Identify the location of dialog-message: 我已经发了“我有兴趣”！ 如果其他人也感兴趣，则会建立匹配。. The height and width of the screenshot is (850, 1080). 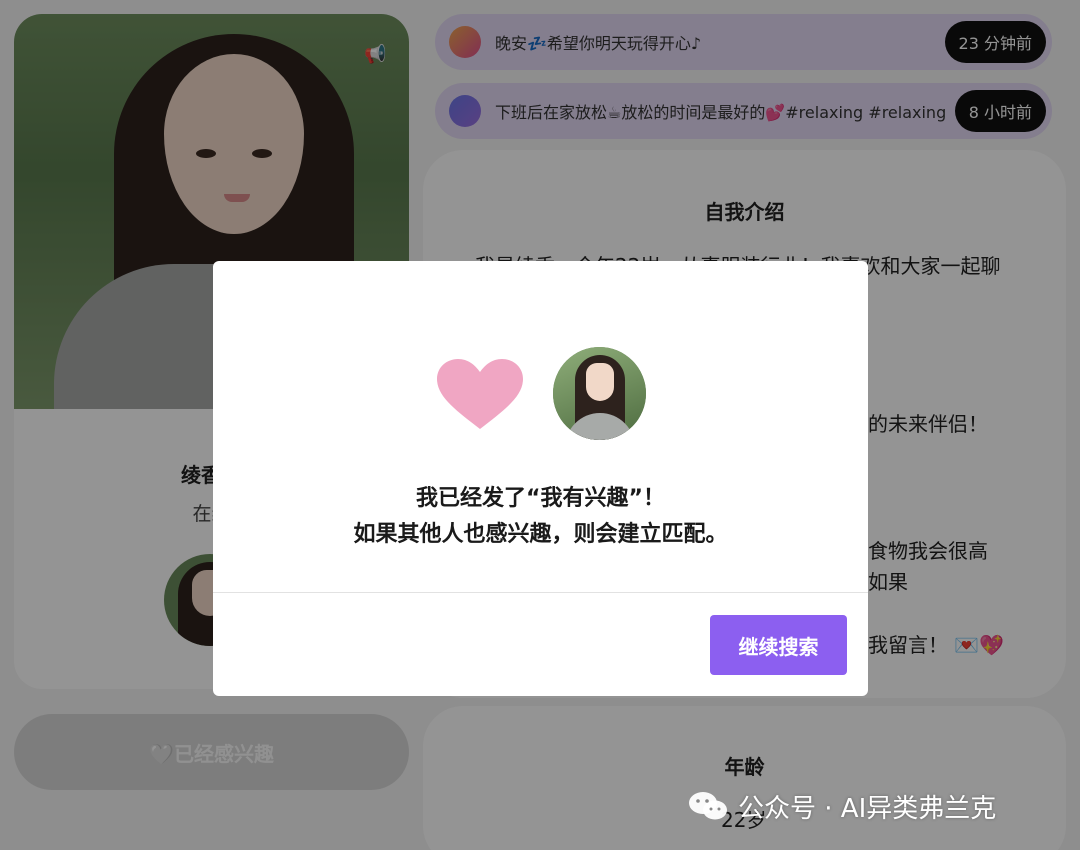
(540, 517).